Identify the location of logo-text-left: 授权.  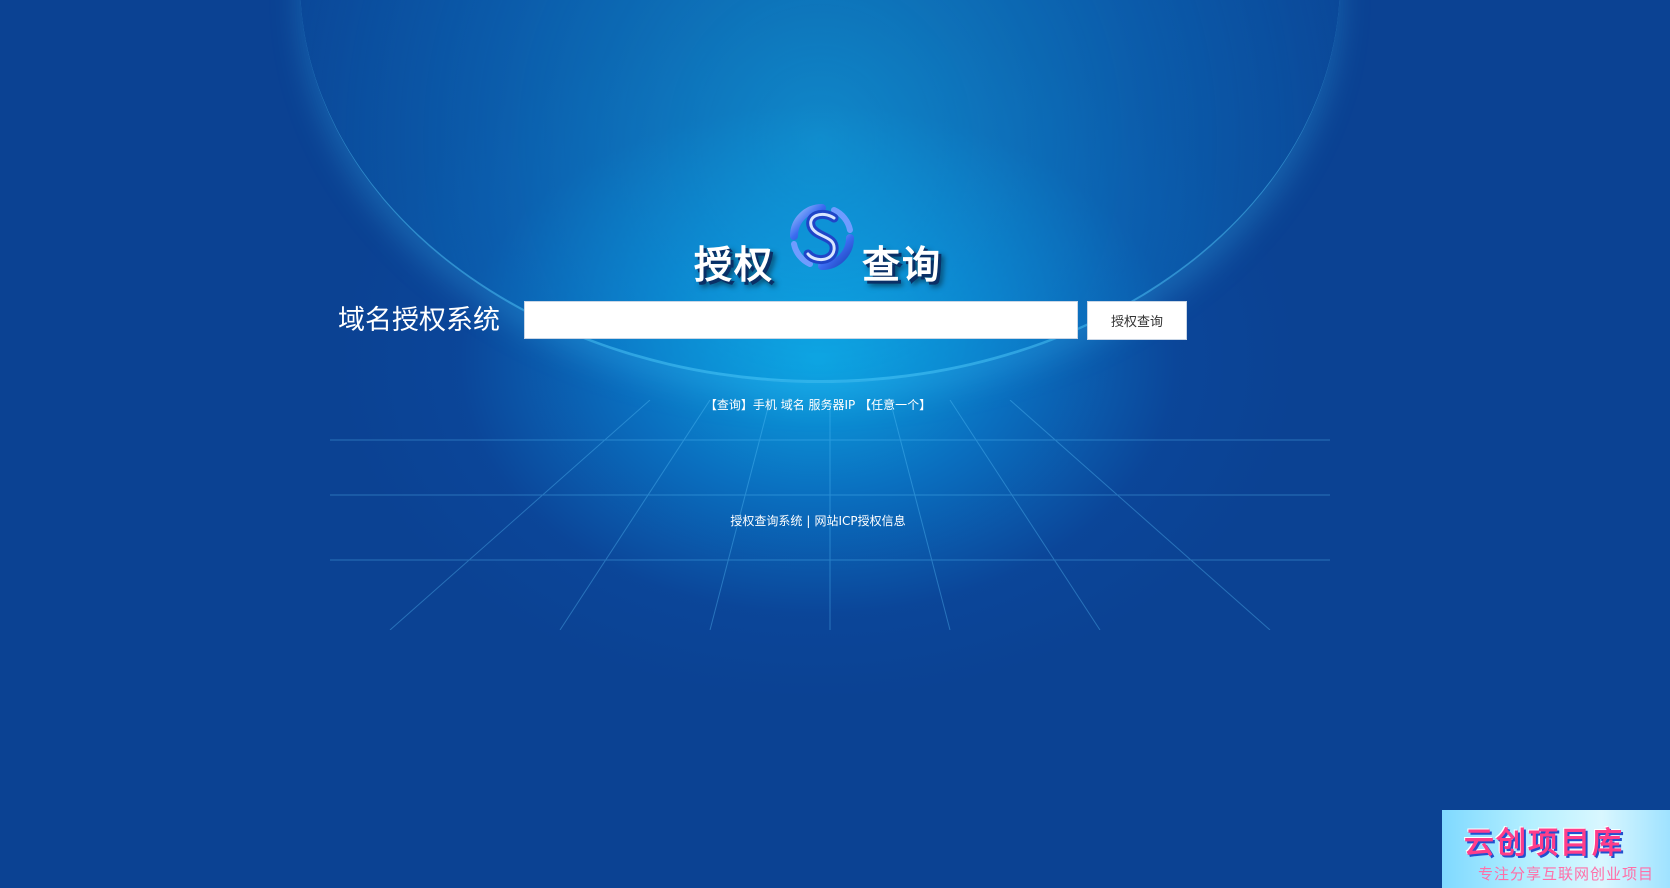
(734, 265).